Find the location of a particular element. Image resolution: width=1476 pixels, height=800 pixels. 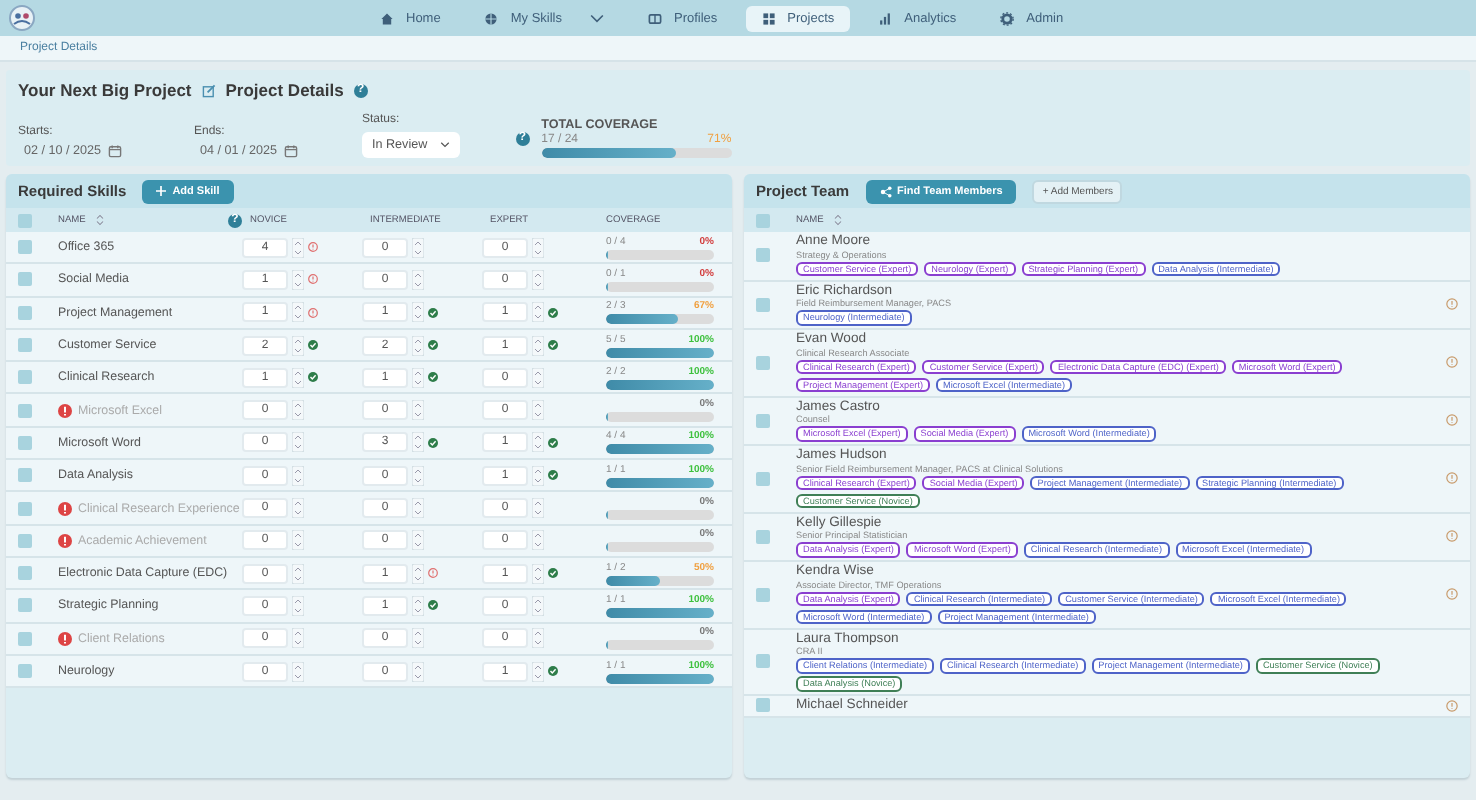

logo-icon is located at coordinates (22, 18).